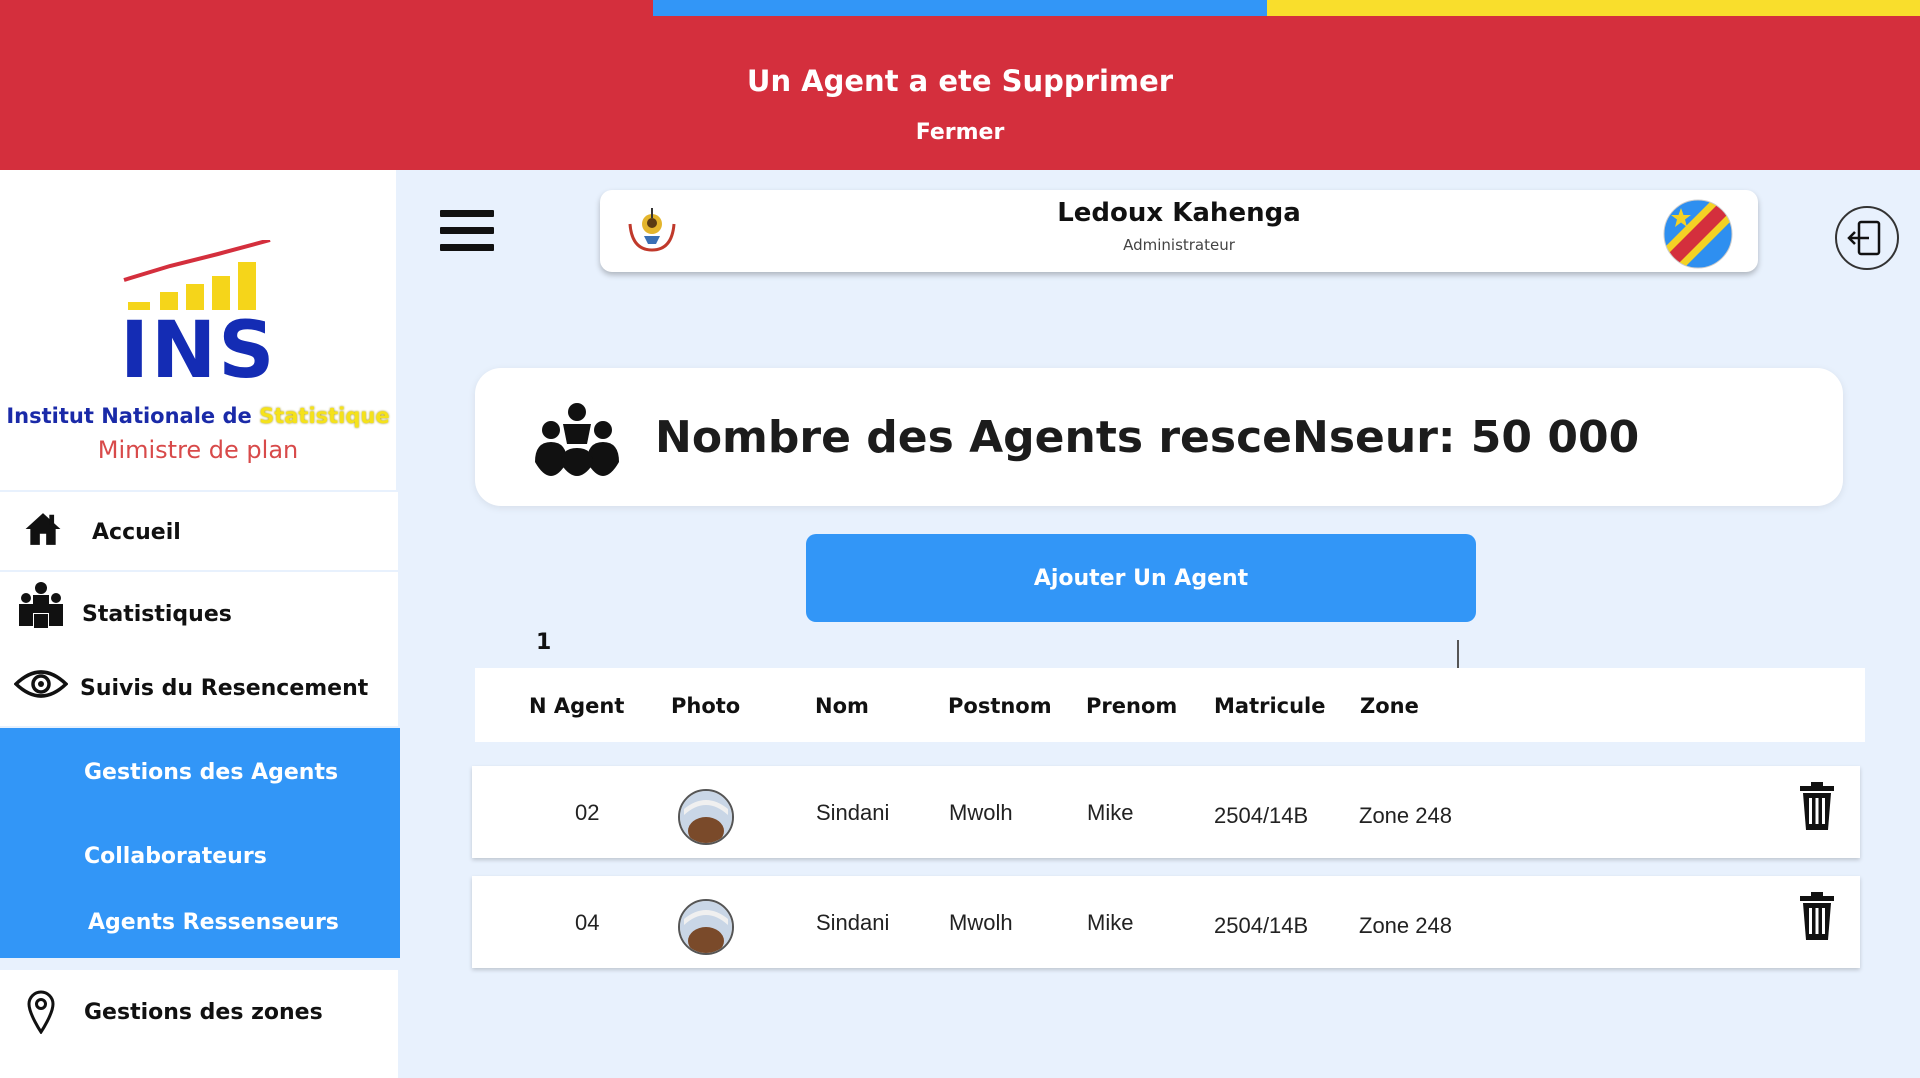 The width and height of the screenshot is (1920, 1078). Describe the element at coordinates (211, 772) in the screenshot. I see `submenu-gestions-des-agents: Gestions des Agents` at that location.